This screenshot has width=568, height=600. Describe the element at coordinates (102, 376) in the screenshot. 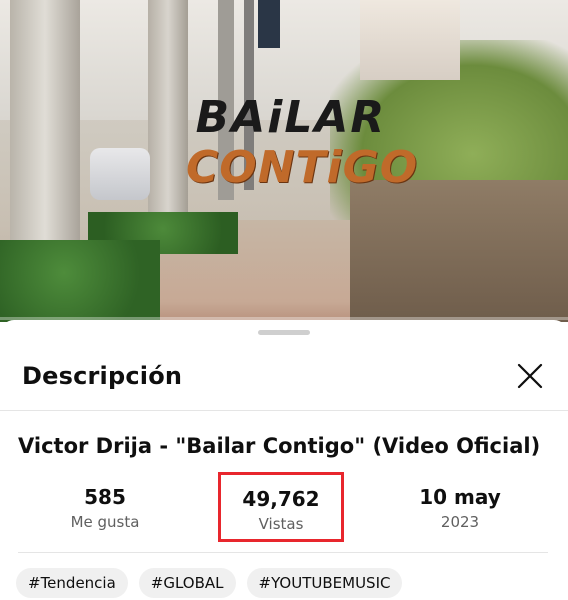

I see `sheet-title: Descripción` at that location.